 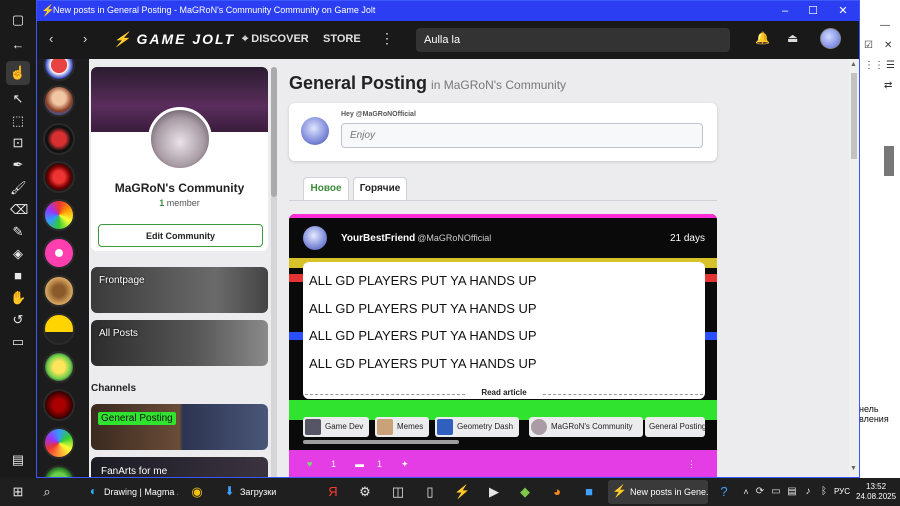 I want to click on hand-icon: ✋, so click(x=18, y=298).